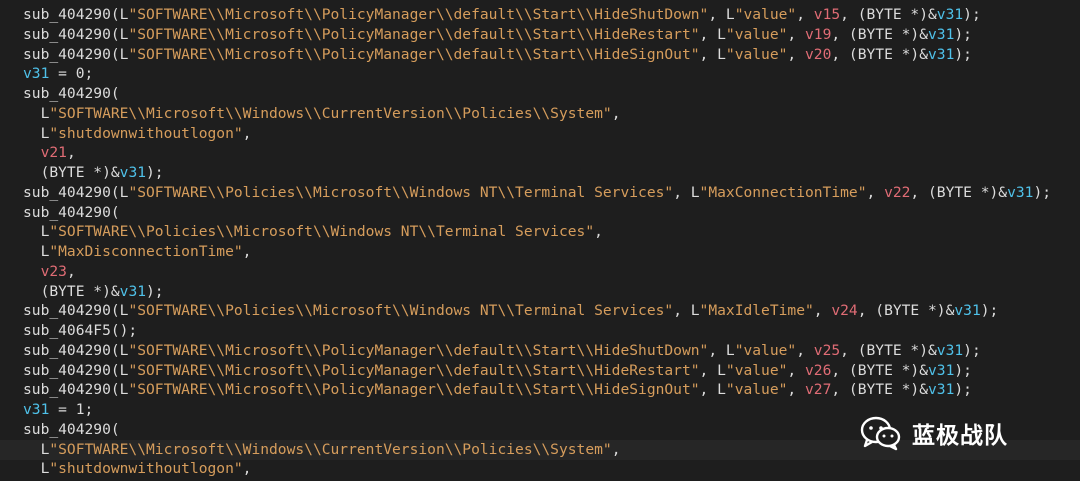 This screenshot has height=481, width=1080. I want to click on local-variable: v19, so click(818, 34).